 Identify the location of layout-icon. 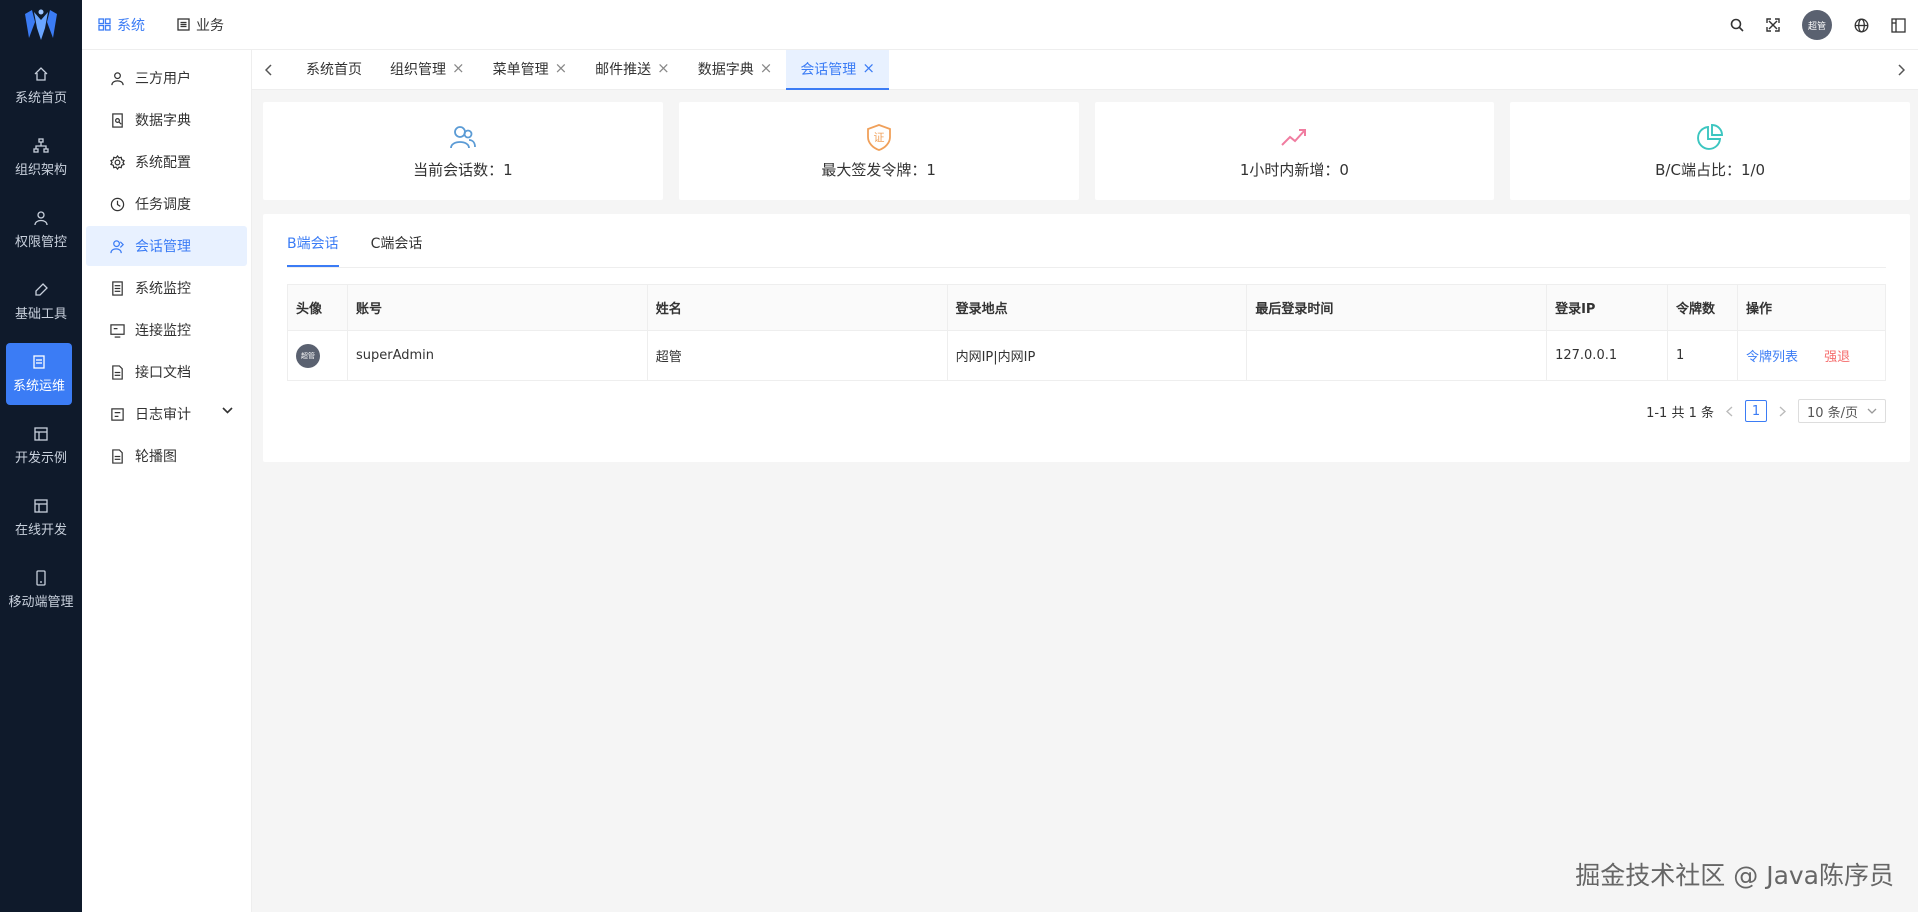
(1898, 25).